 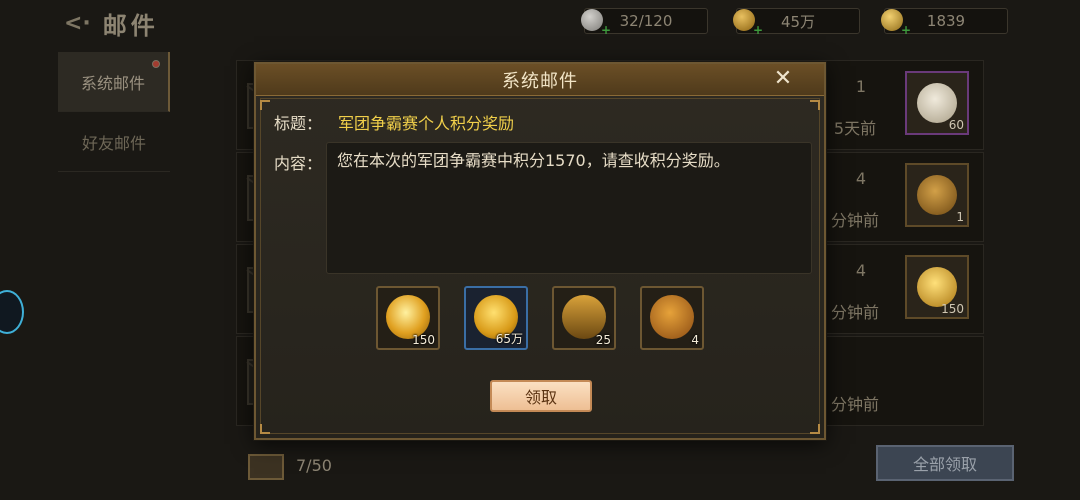 I want to click on reward-slot: 65万, so click(x=496, y=318).